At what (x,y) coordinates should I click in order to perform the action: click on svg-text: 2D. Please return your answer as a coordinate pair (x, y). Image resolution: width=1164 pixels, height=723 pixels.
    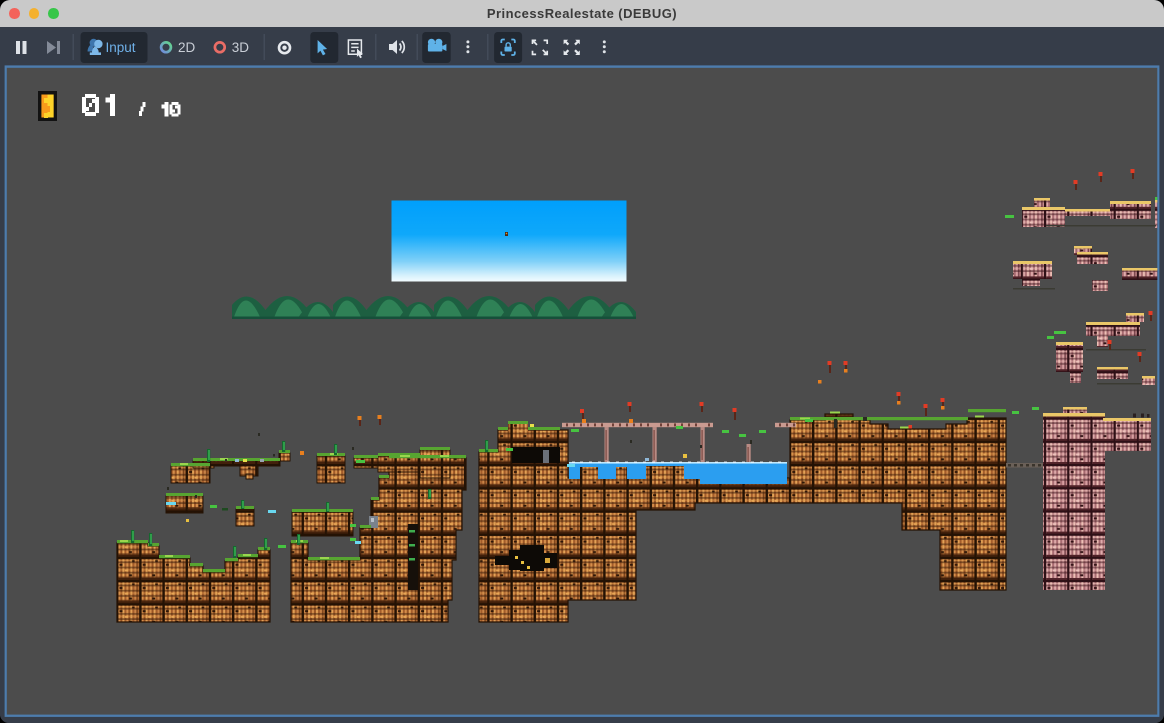
    Looking at the image, I should click on (187, 47).